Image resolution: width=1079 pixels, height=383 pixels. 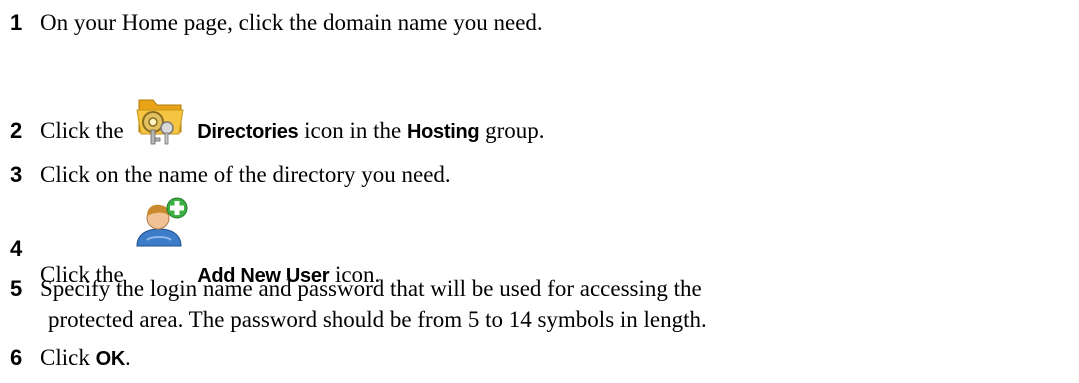 I want to click on step-number: 6, so click(x=16, y=357).